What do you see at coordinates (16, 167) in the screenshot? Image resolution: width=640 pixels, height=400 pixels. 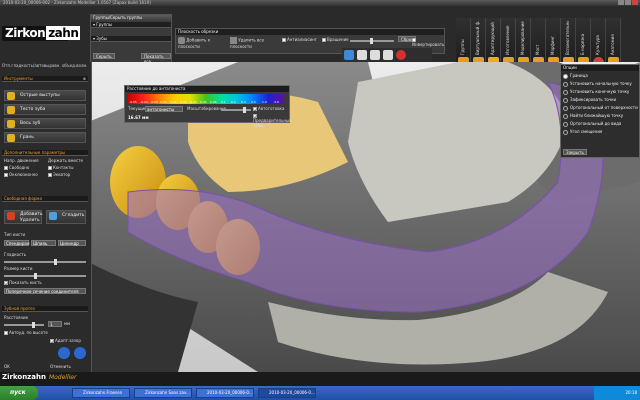 I see `free-toggle: Свободно` at bounding box center [16, 167].